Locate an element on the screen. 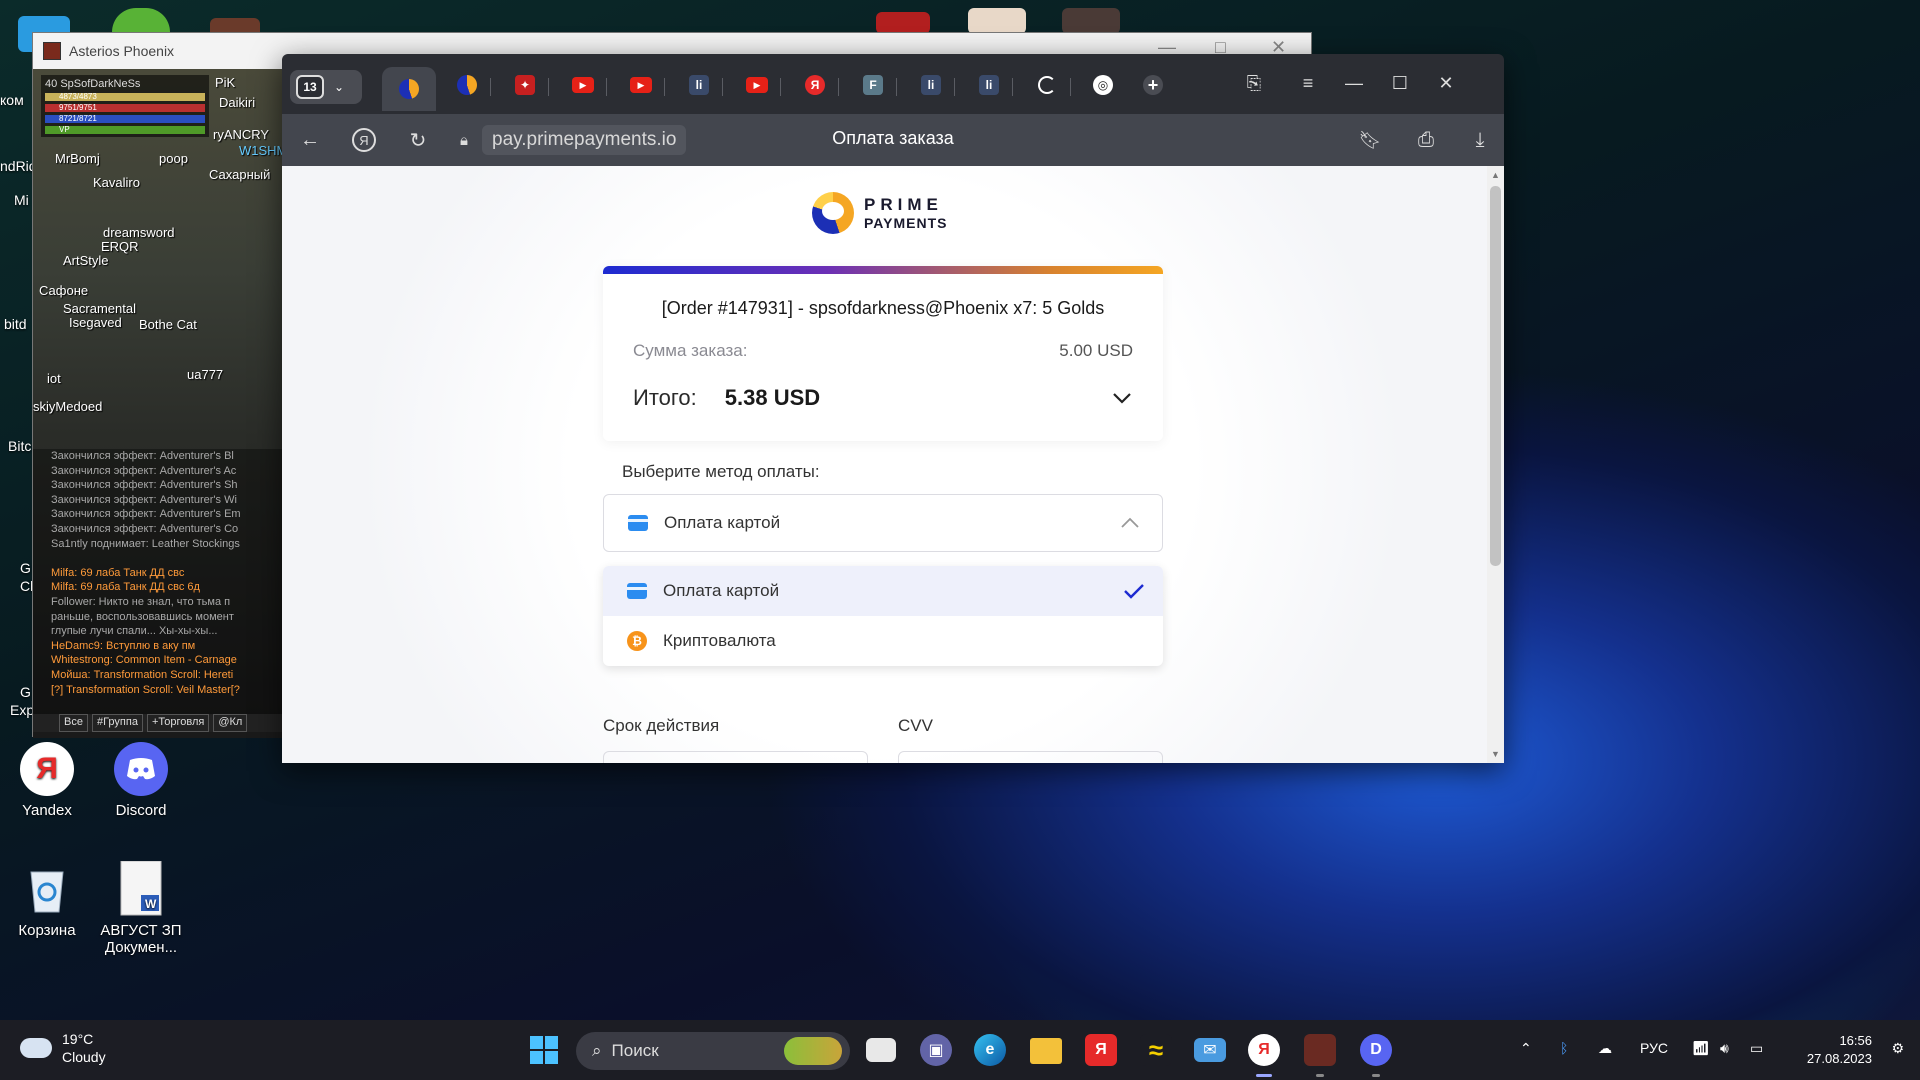  site-l-favicon-icon: li is located at coordinates (699, 85).